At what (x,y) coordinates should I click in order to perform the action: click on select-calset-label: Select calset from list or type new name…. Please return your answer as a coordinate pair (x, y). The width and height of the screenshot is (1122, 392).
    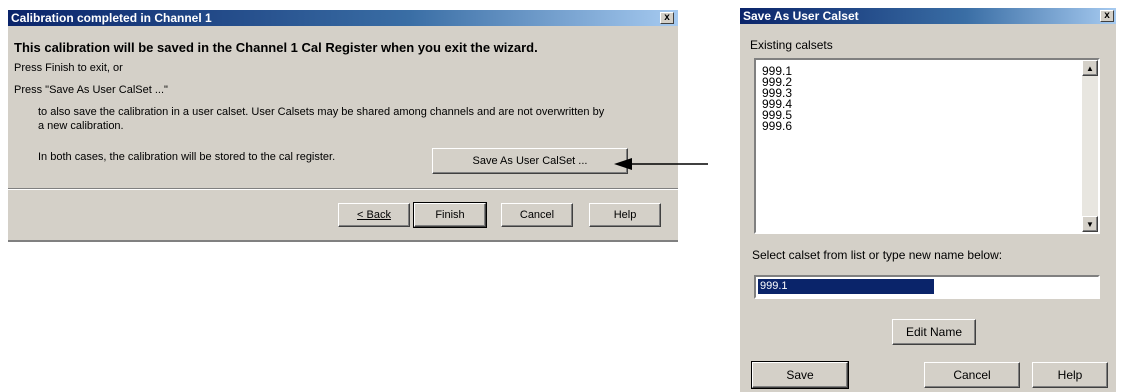
    Looking at the image, I should click on (877, 255).